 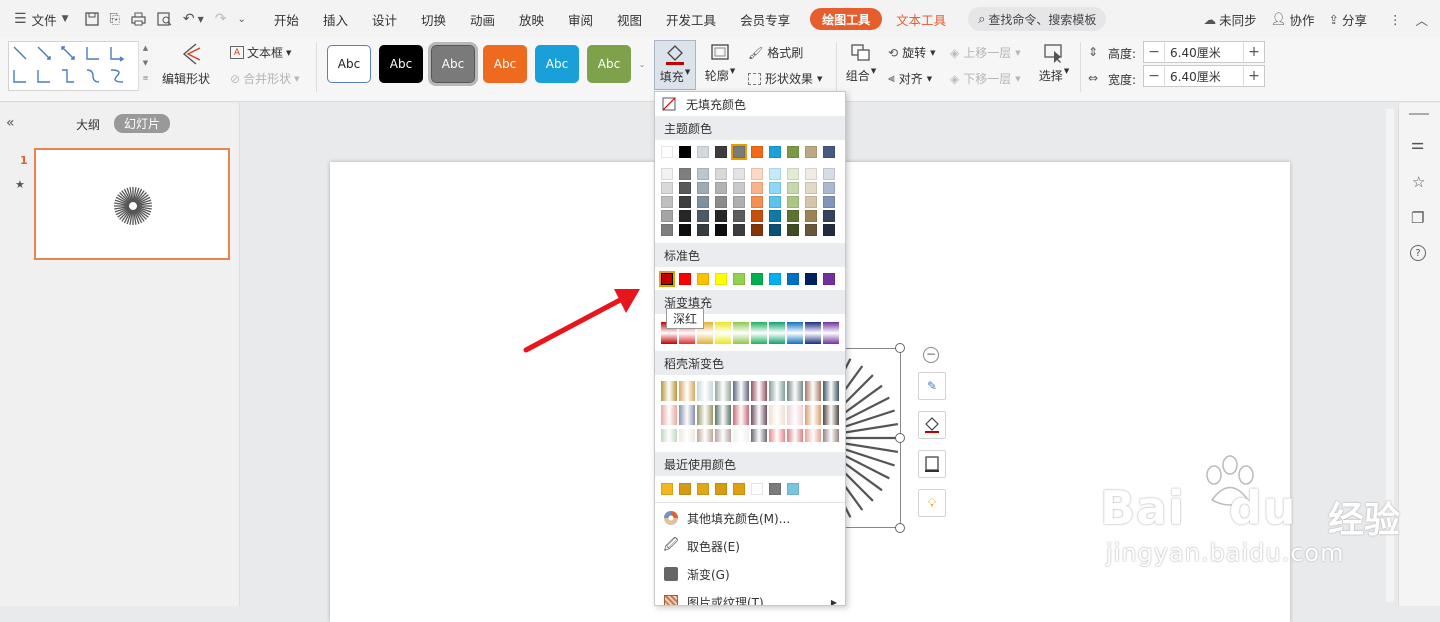 I want to click on width-stepper: − 6.40厘米 +, so click(x=1204, y=76).